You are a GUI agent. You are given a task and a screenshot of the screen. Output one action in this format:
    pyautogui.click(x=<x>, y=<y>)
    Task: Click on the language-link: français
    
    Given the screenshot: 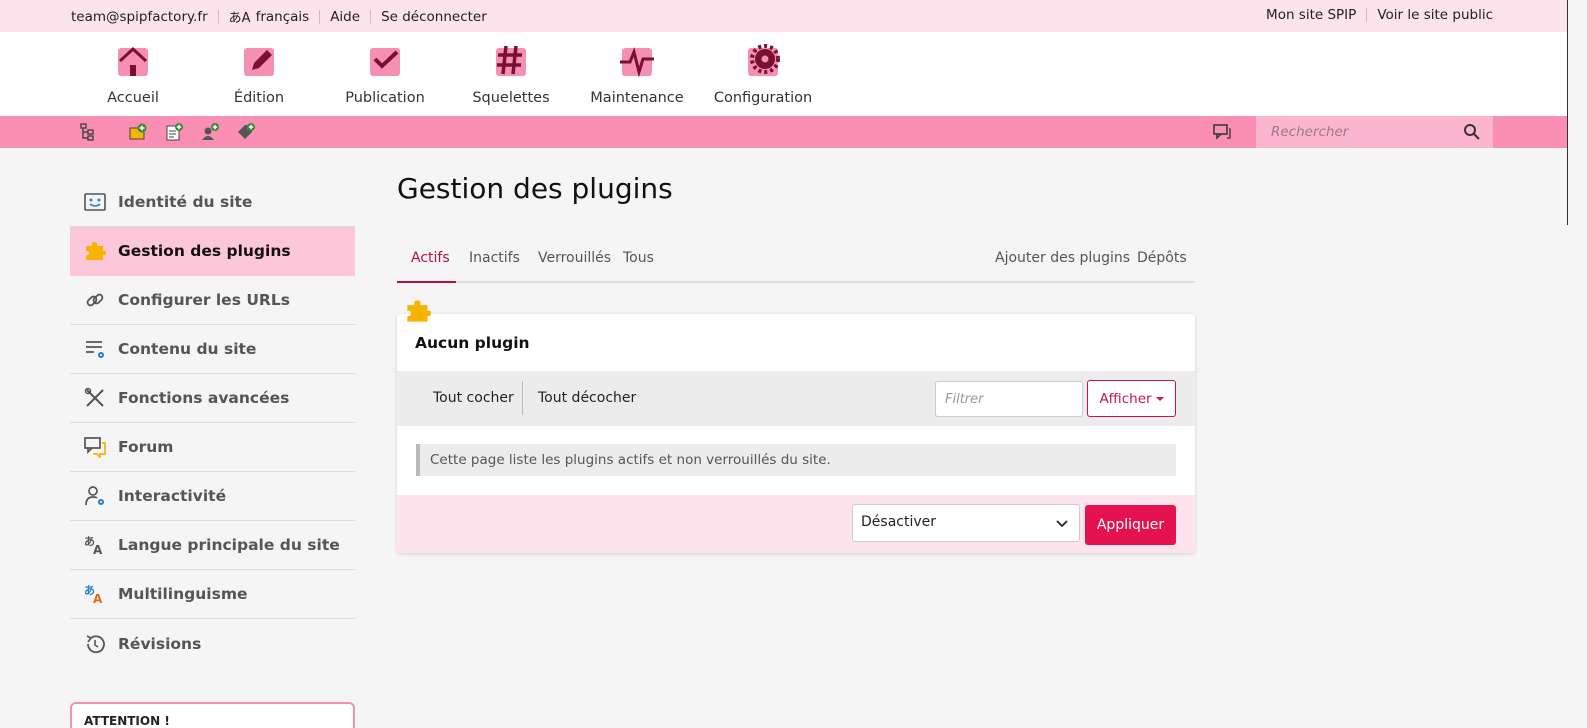 What is the action you would take?
    pyautogui.click(x=283, y=17)
    